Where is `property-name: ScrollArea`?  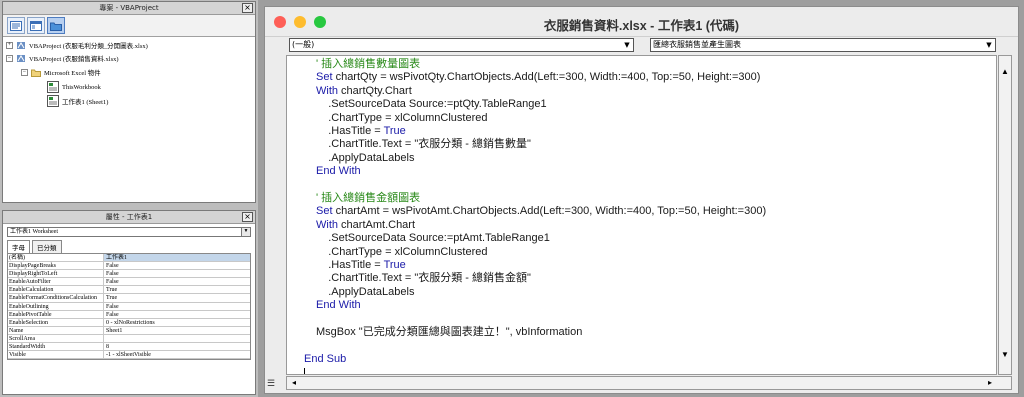
property-name: ScrollArea is located at coordinates (56, 338).